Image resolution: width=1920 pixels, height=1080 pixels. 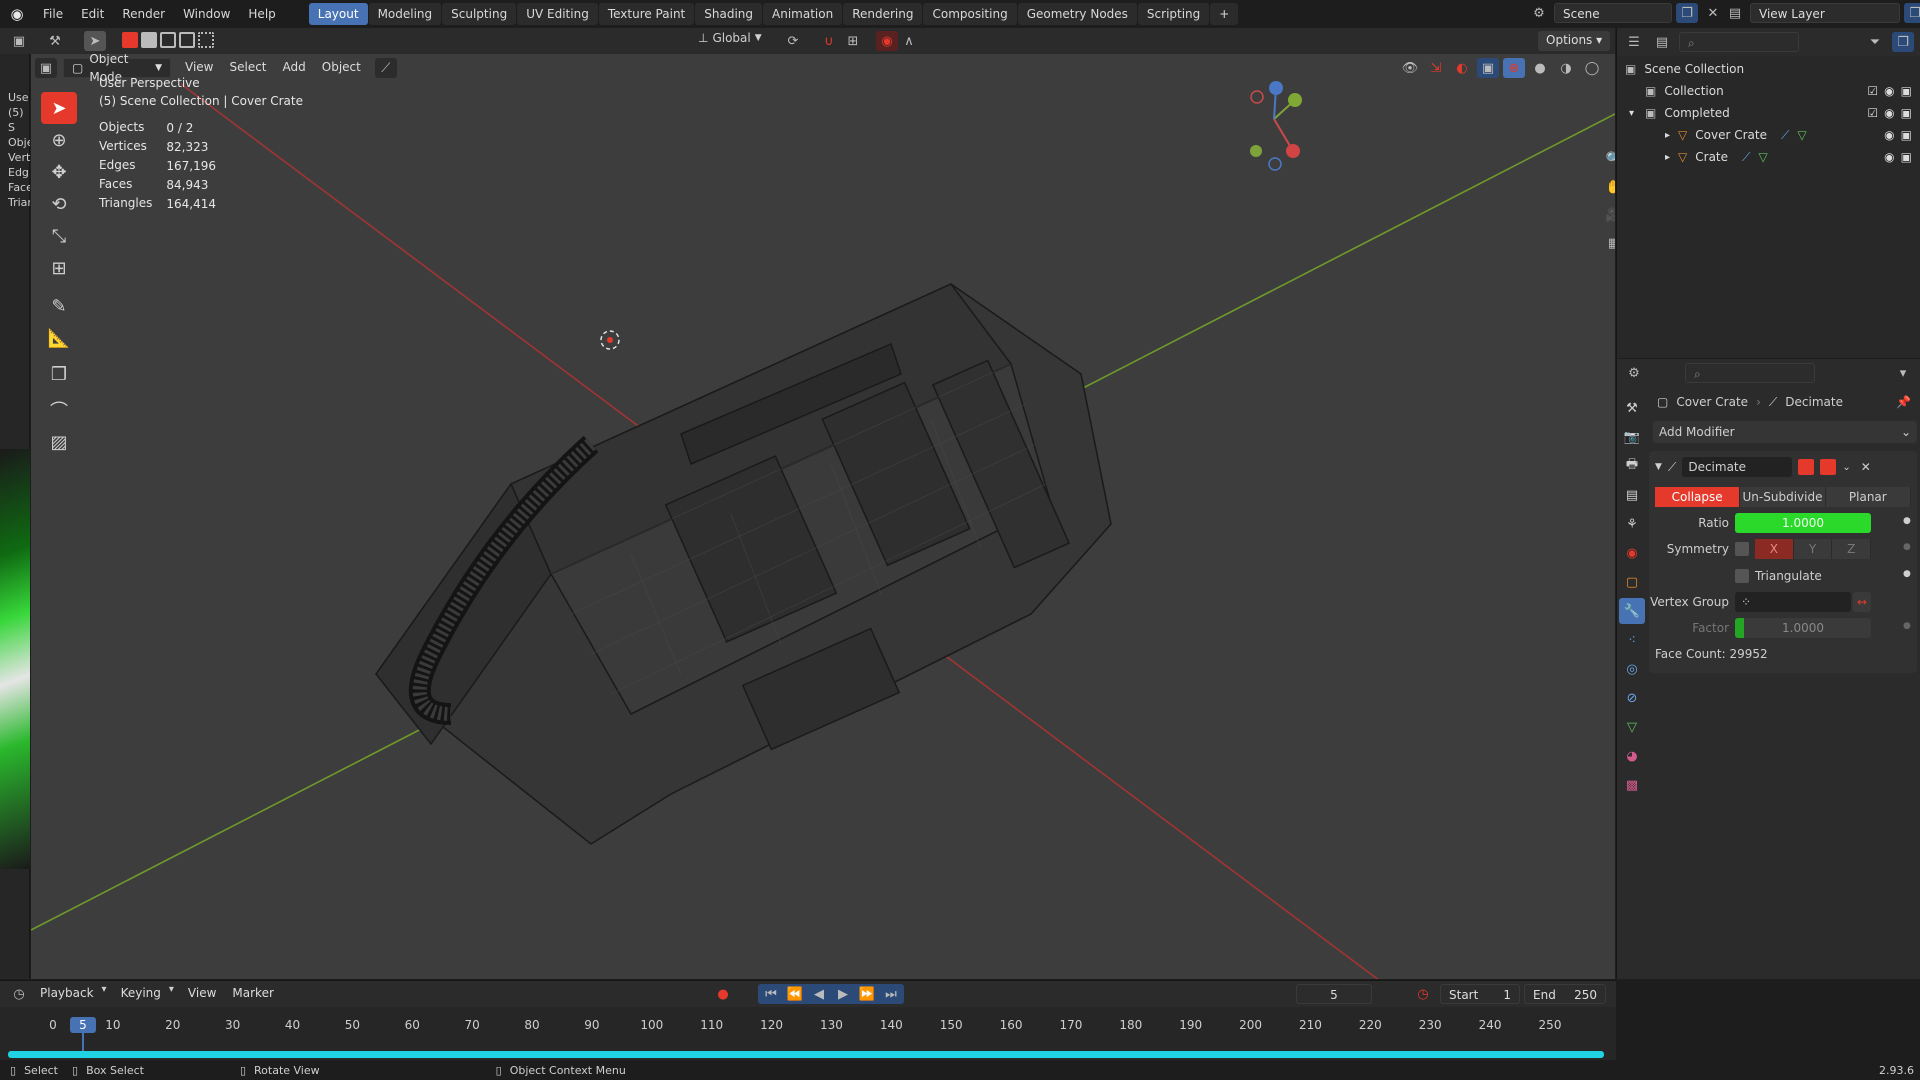 What do you see at coordinates (1632, 582) in the screenshot?
I see `object-tab-icon: ▢` at bounding box center [1632, 582].